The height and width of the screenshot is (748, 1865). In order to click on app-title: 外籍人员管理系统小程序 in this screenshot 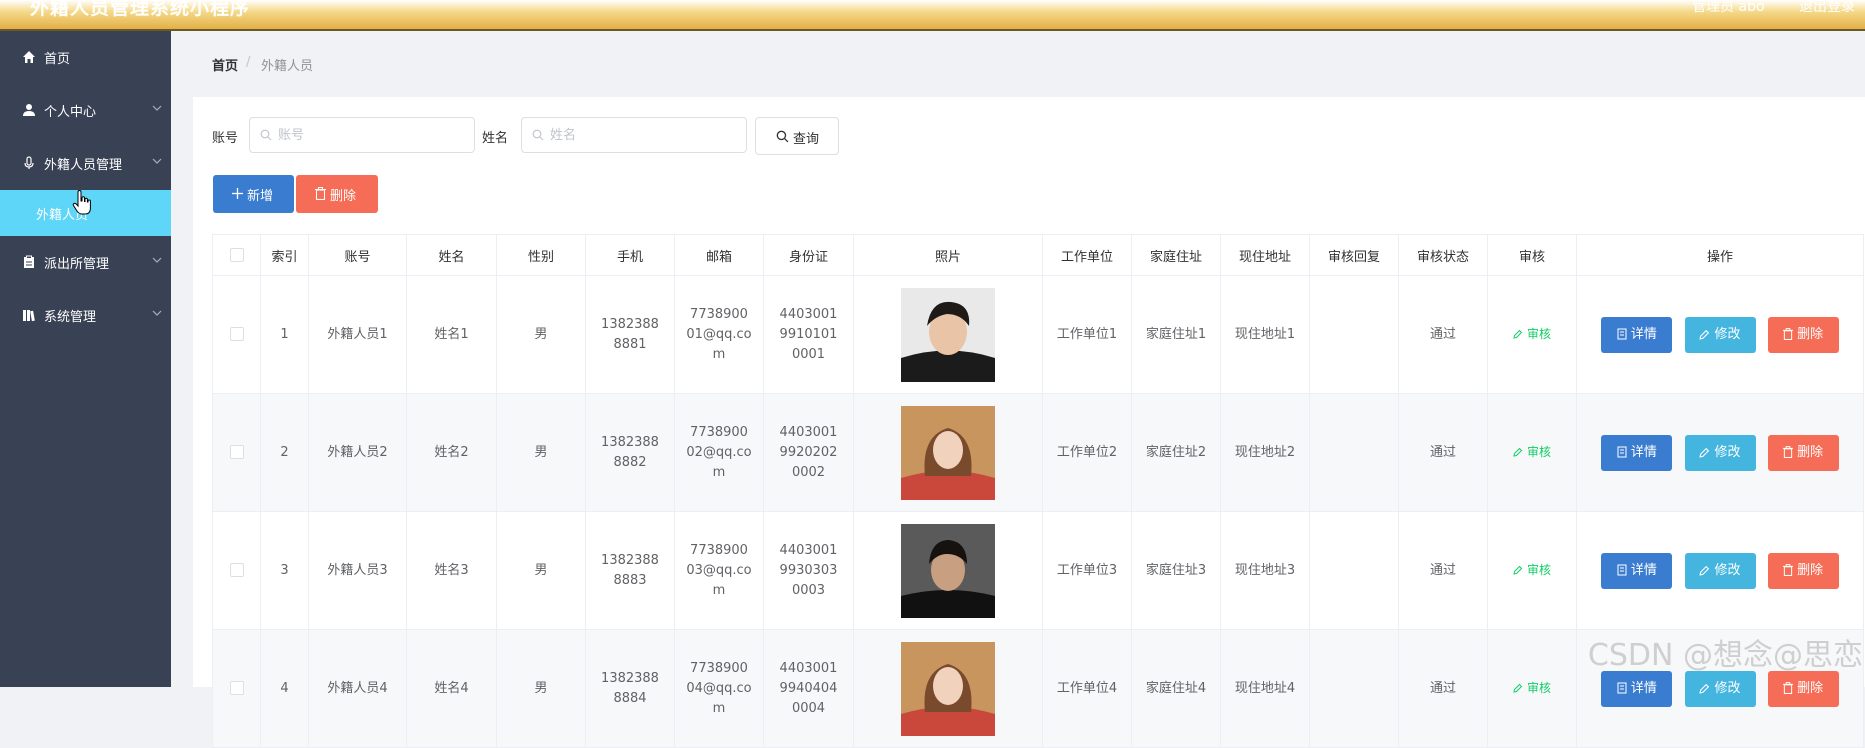, I will do `click(140, 9)`.